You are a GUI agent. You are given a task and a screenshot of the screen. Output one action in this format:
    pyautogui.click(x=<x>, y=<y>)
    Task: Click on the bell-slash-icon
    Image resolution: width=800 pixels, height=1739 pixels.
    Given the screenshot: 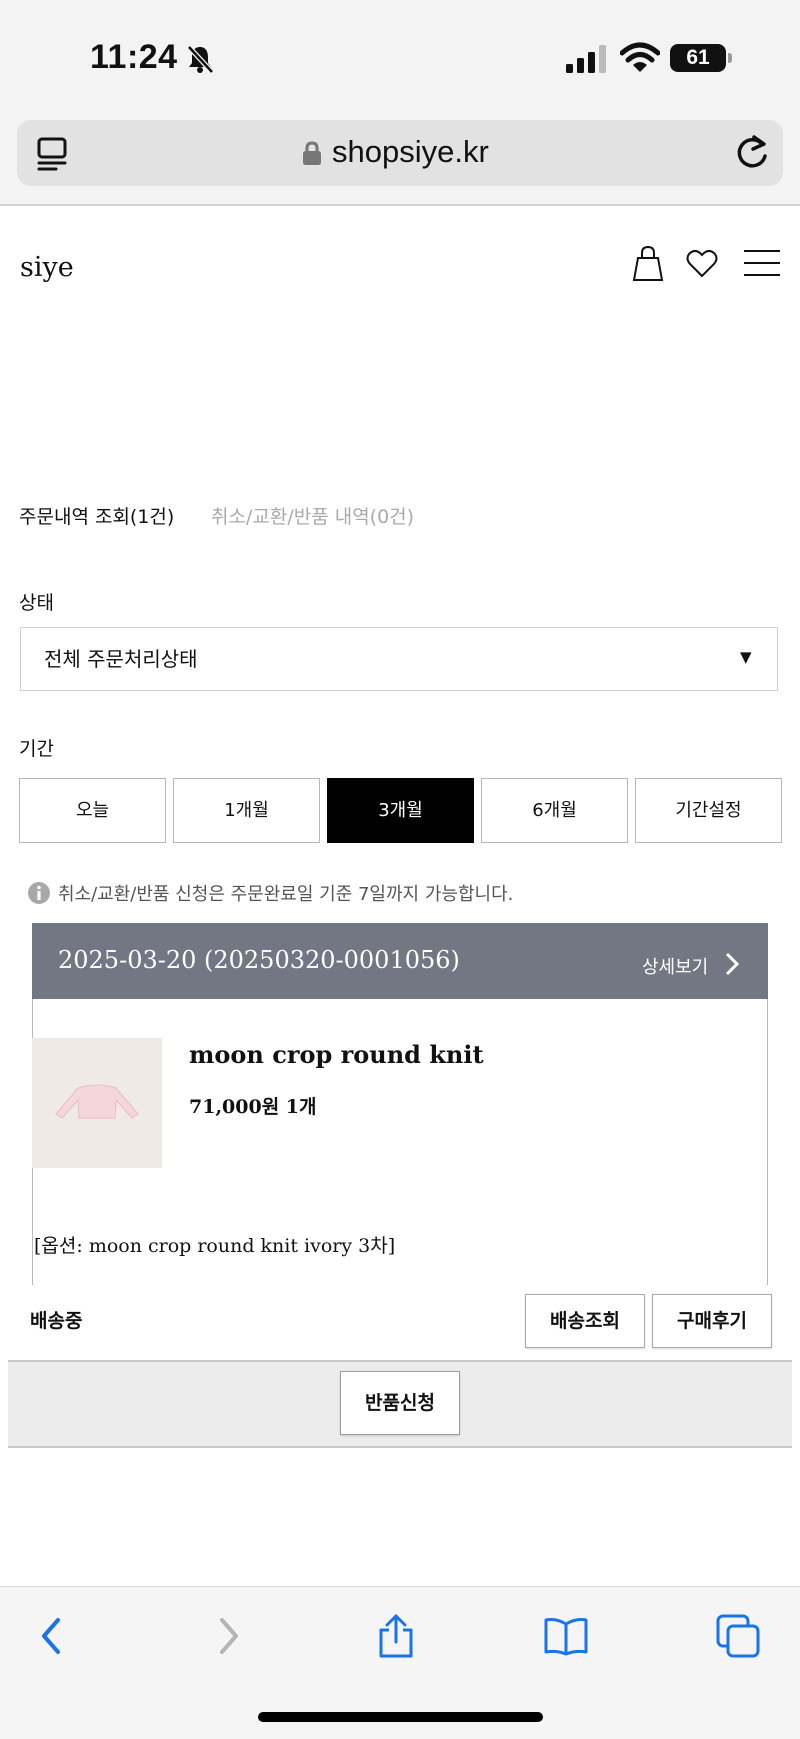 What is the action you would take?
    pyautogui.click(x=200, y=59)
    